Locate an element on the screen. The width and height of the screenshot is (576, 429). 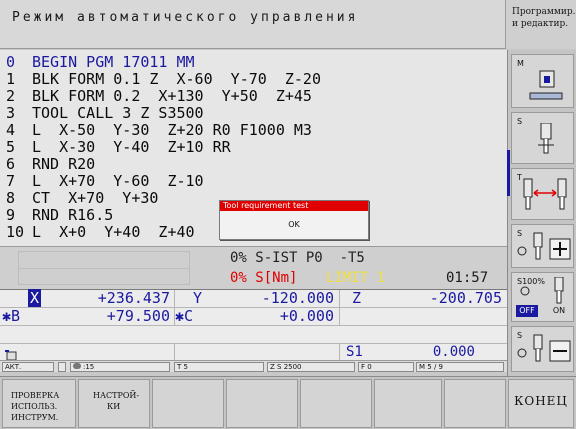
on-toggle: ON is located at coordinates (559, 311).